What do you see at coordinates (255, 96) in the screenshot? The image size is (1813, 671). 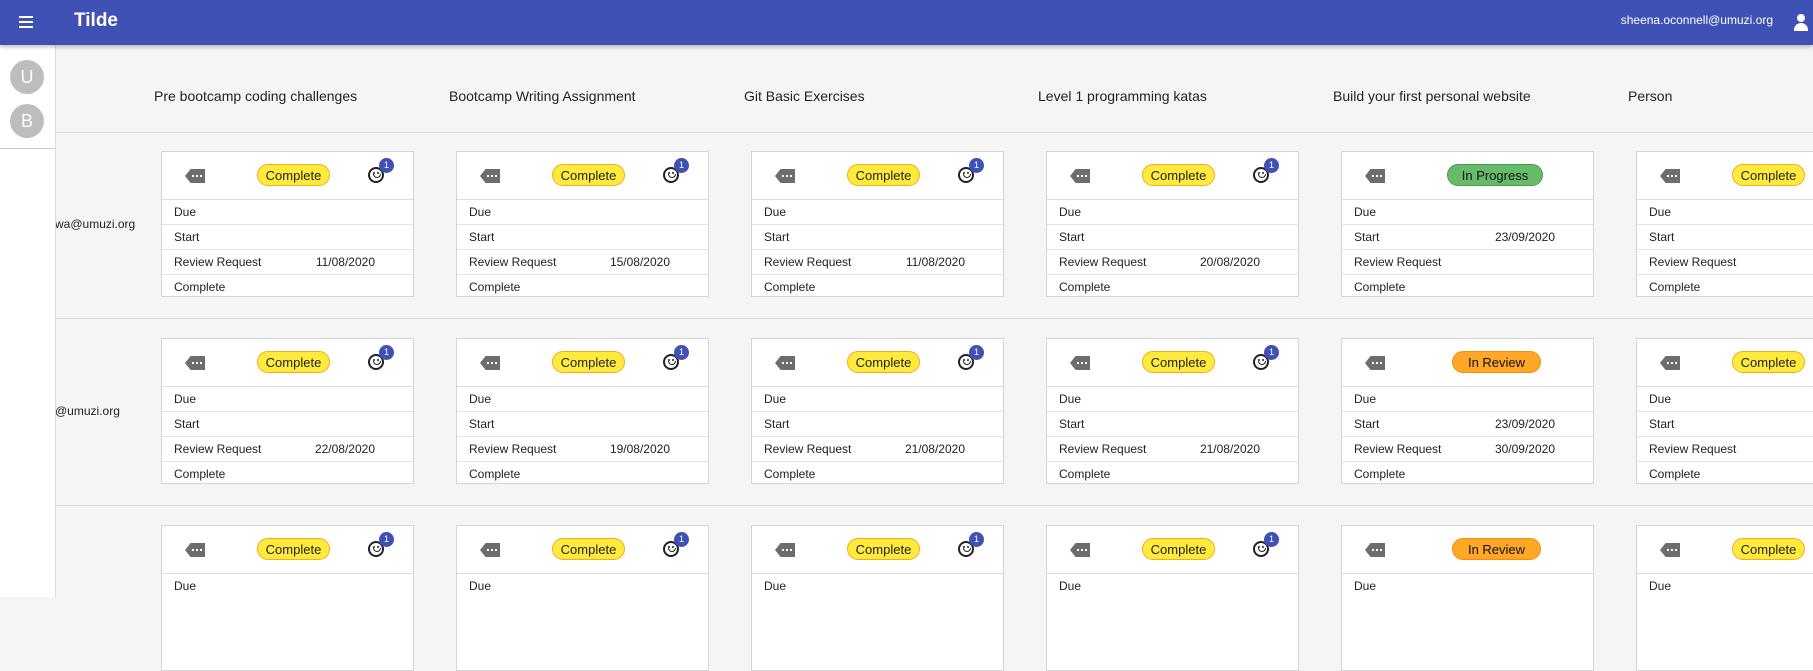 I see `column-header: Pre bootcamp coding challenges` at bounding box center [255, 96].